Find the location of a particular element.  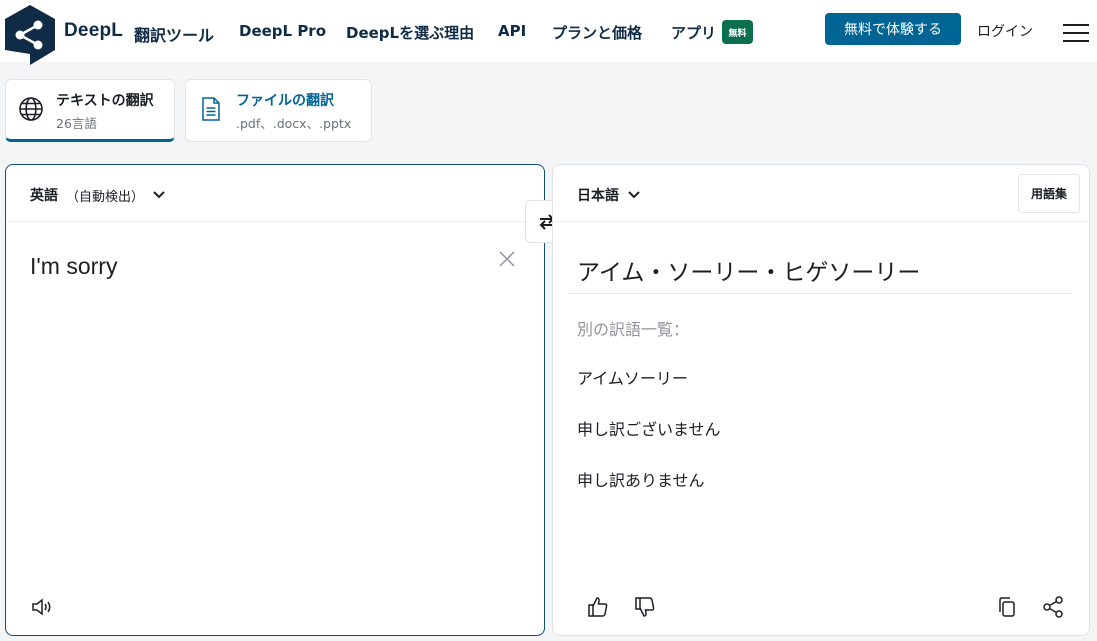

target-language-selector: 日本語 is located at coordinates (609, 195).